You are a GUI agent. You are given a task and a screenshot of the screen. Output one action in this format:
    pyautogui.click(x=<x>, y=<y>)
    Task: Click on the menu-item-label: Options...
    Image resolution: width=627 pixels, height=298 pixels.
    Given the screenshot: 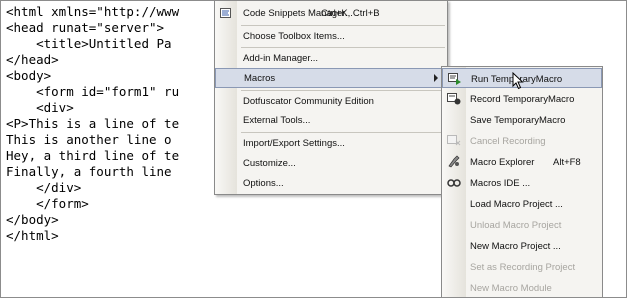 What is the action you would take?
    pyautogui.click(x=263, y=183)
    